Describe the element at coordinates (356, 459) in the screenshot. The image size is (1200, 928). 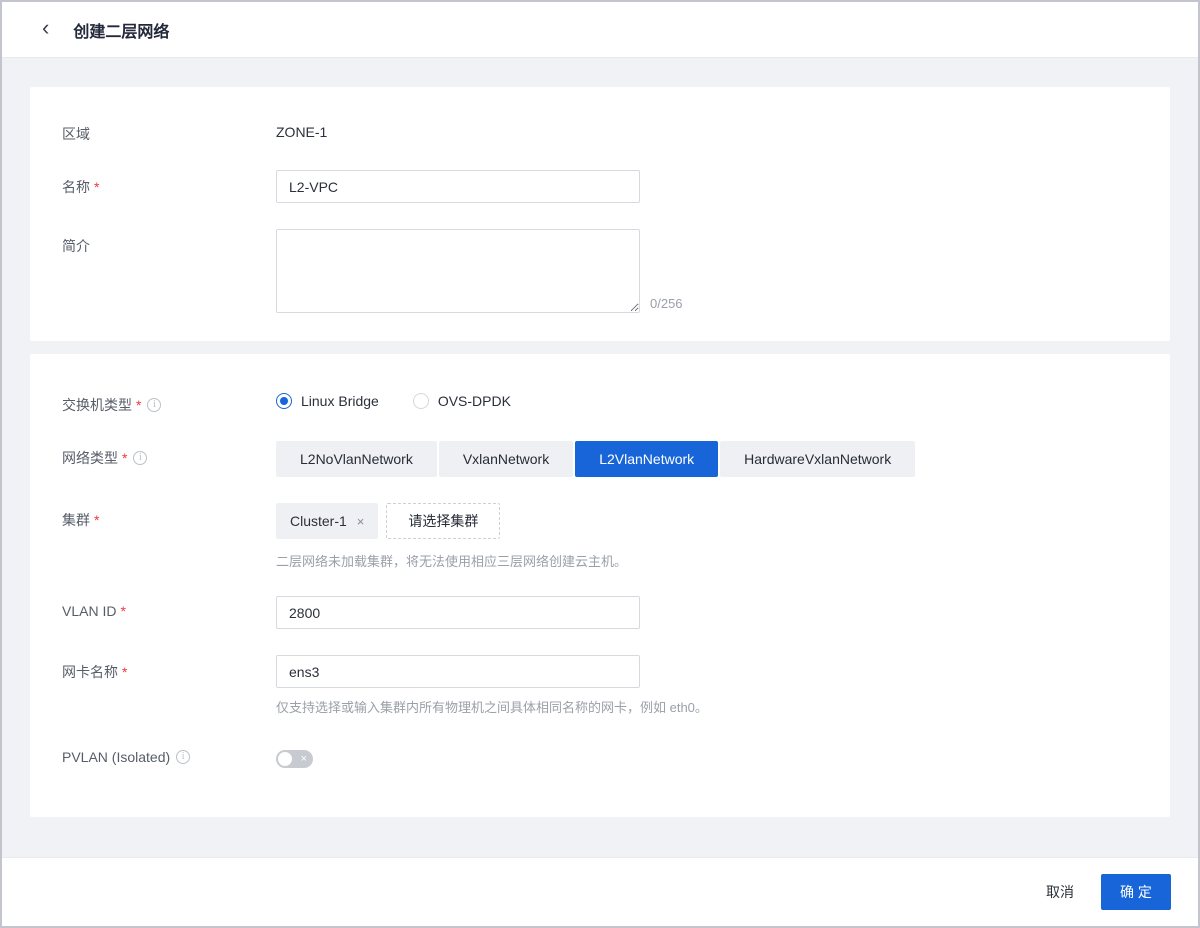
I see `network-type-l2novlan-button: L2NoVlanNetwork` at that location.